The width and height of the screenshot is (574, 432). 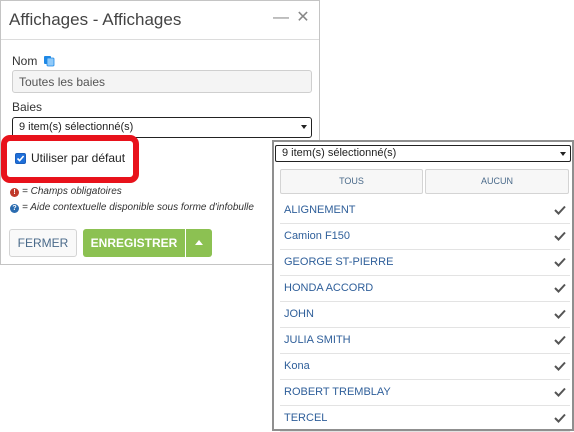 I want to click on bays-select-value: 9 item(s) sélectionné(s), so click(x=76, y=127).